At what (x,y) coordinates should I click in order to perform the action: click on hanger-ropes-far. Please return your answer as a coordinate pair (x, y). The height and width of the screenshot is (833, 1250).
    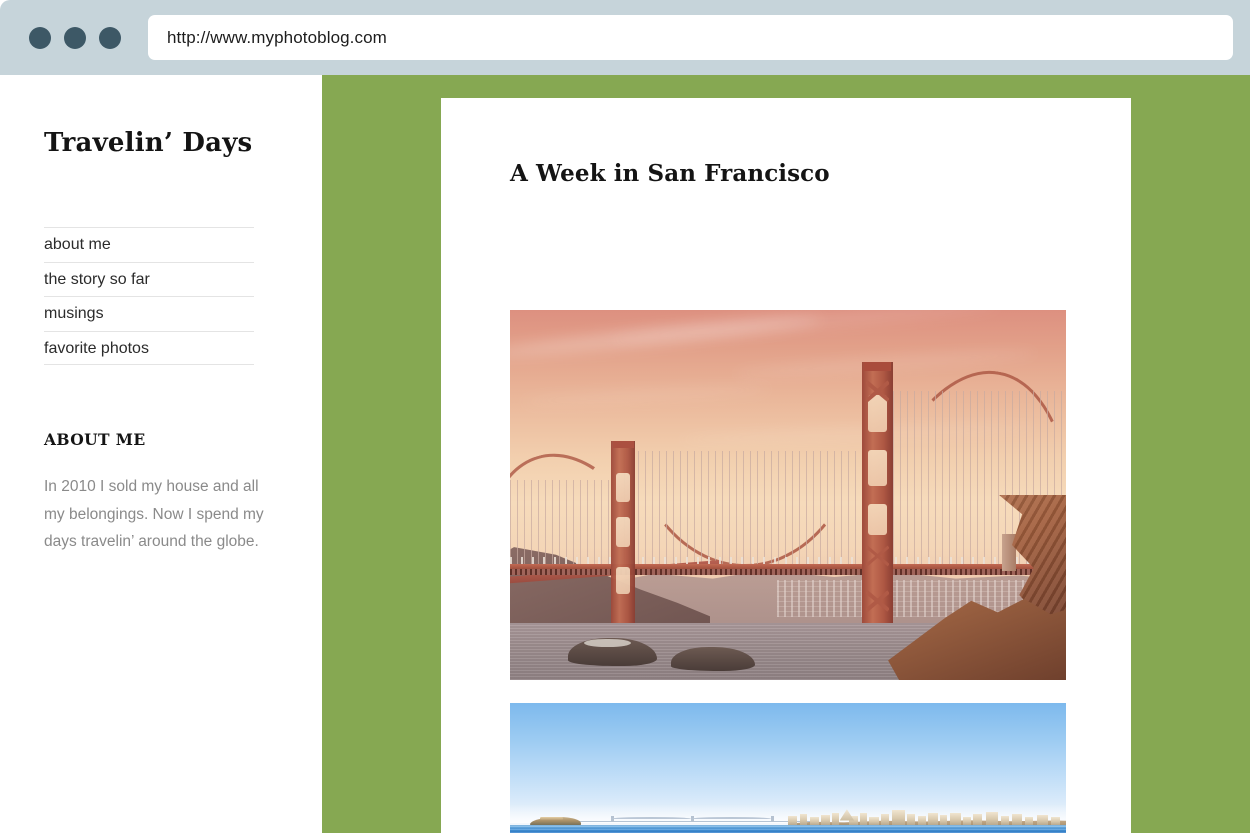
    Looking at the image, I should click on (560, 523).